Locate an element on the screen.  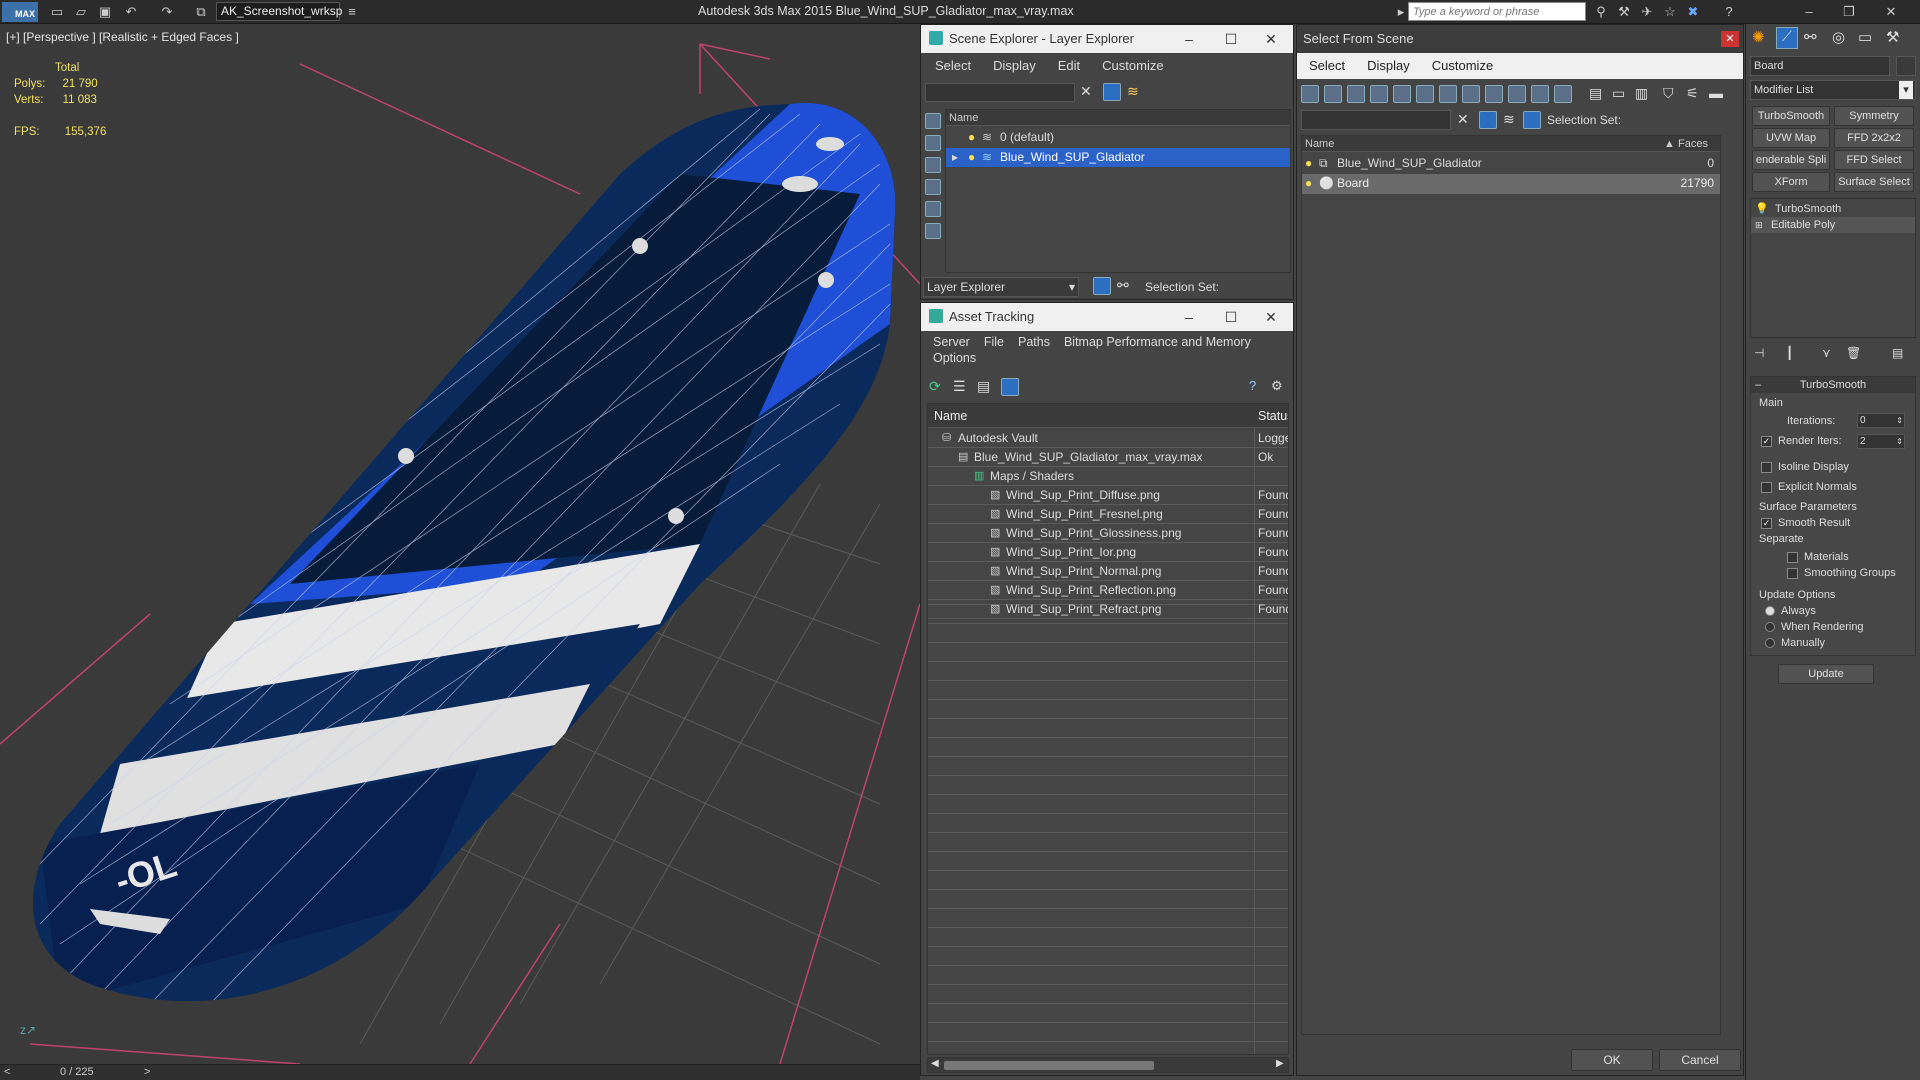
light-filter-icon is located at coordinates (933, 231).